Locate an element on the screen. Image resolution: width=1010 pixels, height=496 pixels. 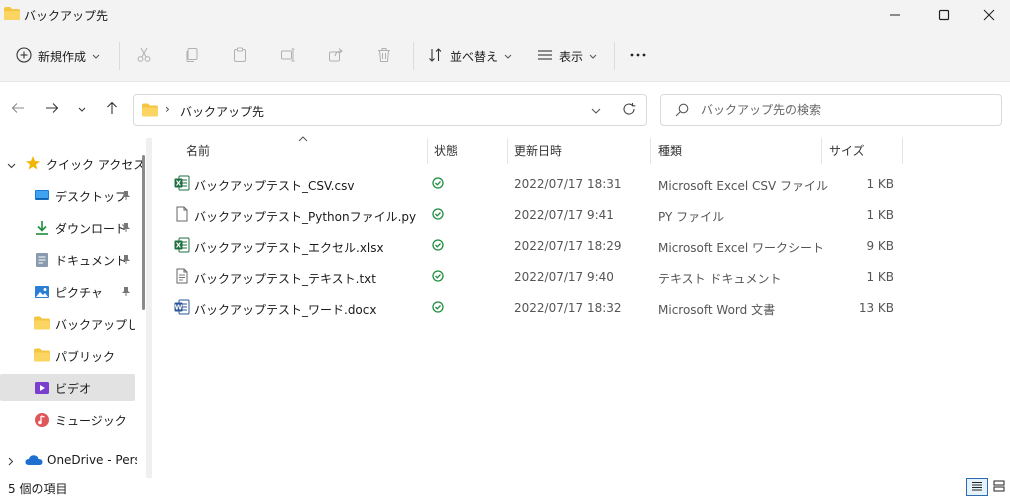
list-view-icon is located at coordinates (545, 56).